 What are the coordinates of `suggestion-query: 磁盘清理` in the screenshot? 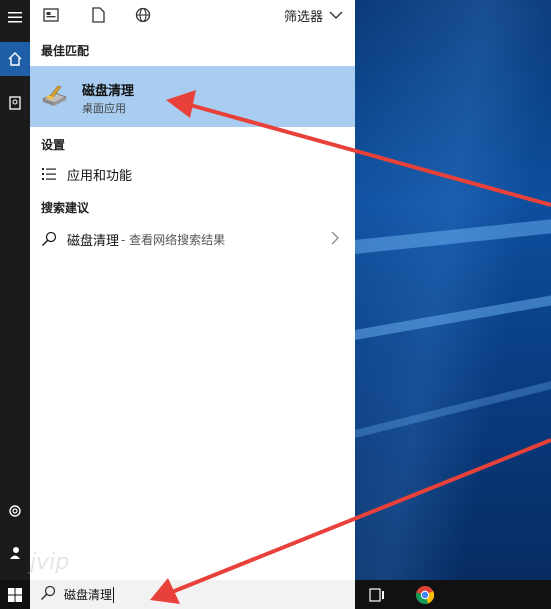 It's located at (93, 241).